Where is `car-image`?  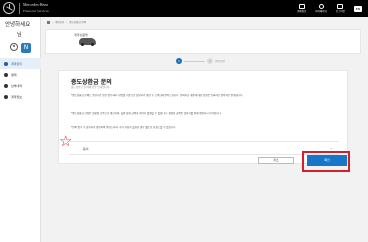 car-image is located at coordinates (87, 42).